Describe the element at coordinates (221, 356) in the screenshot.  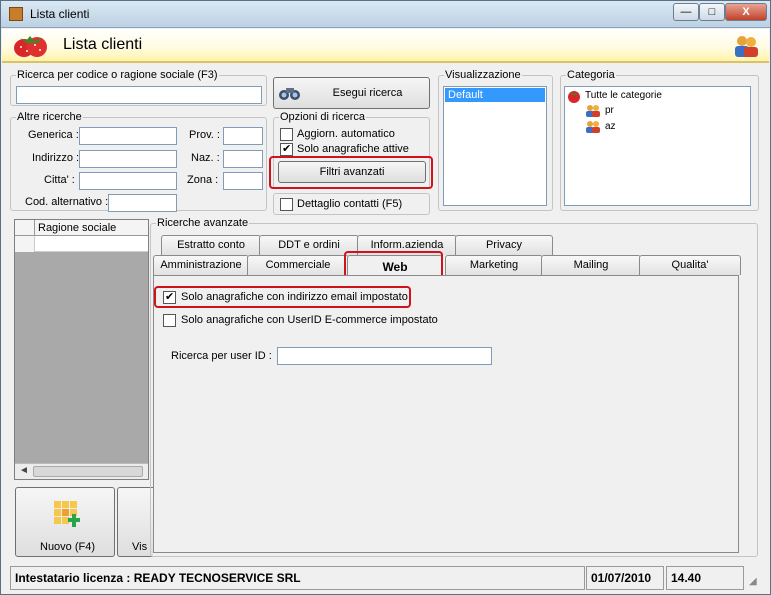
I see `user-id-label: Ricerca per user ID :` at that location.